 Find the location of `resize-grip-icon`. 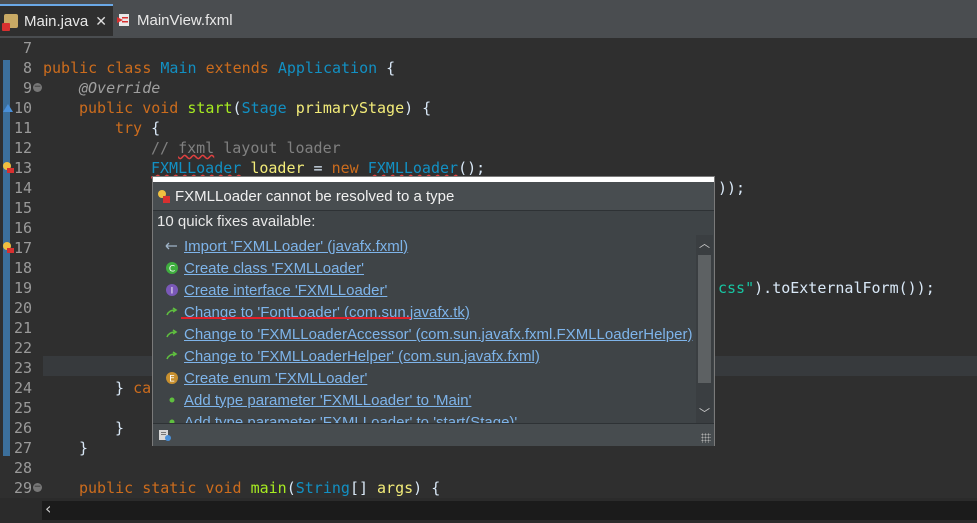

resize-grip-icon is located at coordinates (706, 438).